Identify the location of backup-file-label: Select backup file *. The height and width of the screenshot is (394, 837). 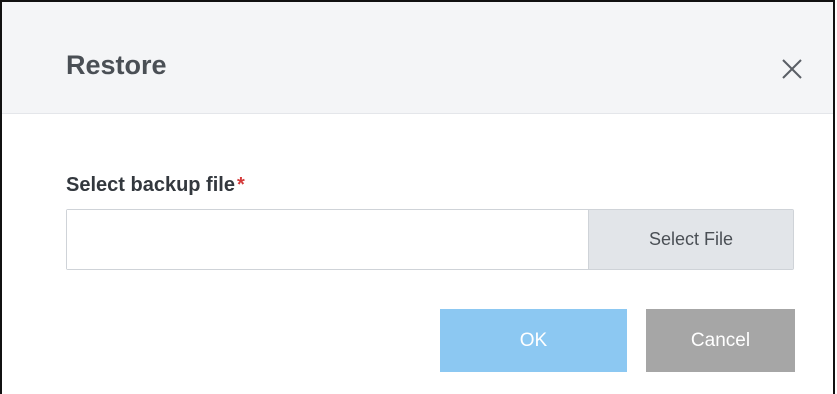
(155, 185).